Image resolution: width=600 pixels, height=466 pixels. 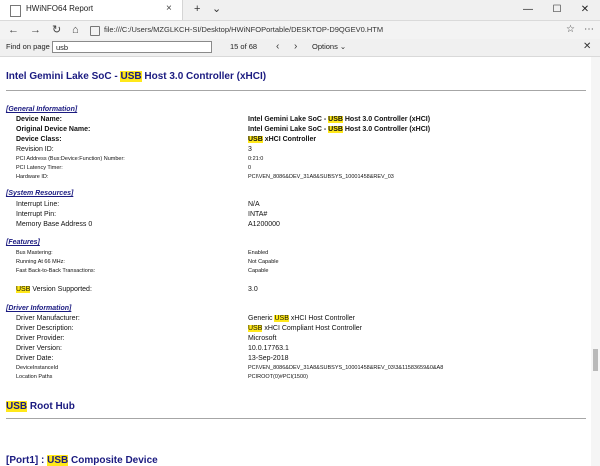 What do you see at coordinates (268, 348) in the screenshot?
I see `field-value: 10.0.17763.1` at bounding box center [268, 348].